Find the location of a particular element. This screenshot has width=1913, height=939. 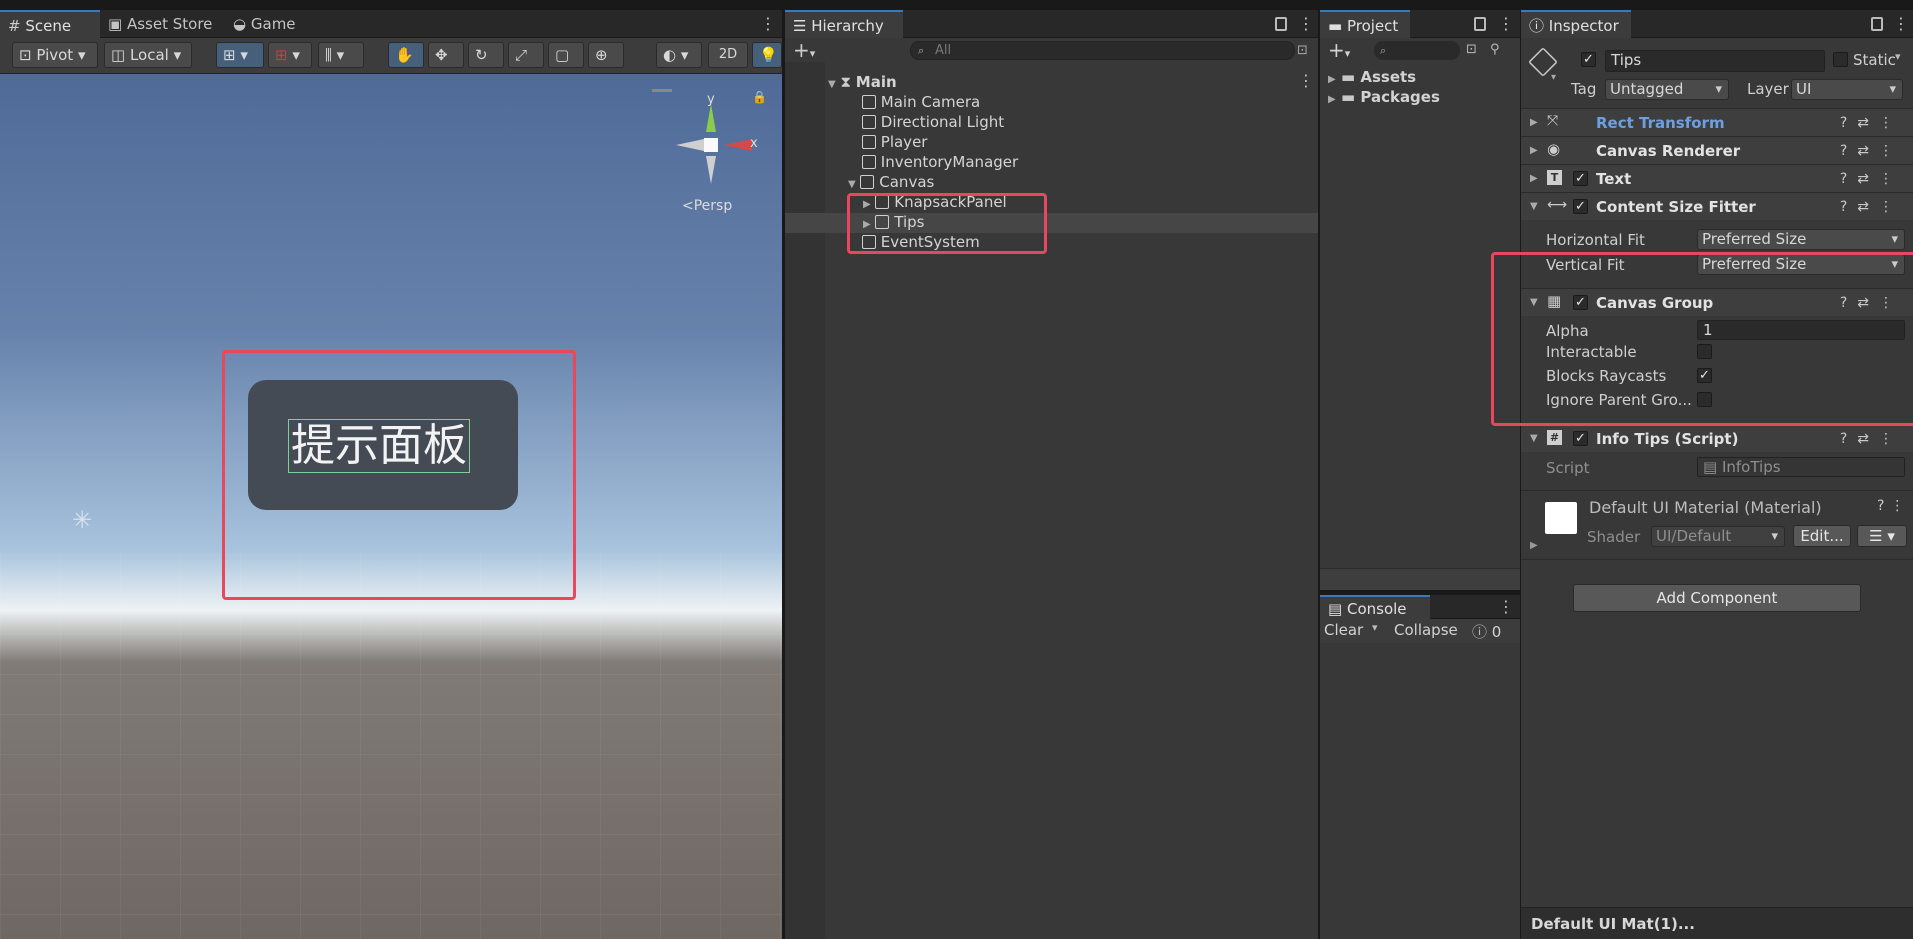

plus-dropdown-icon: ▾ is located at coordinates (1347, 53).